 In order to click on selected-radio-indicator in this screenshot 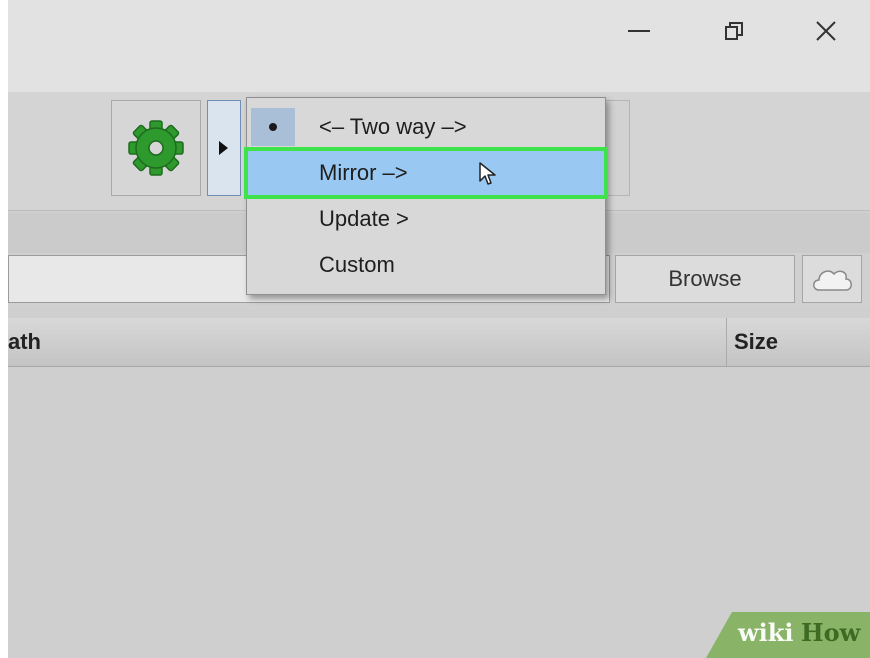, I will do `click(273, 127)`.